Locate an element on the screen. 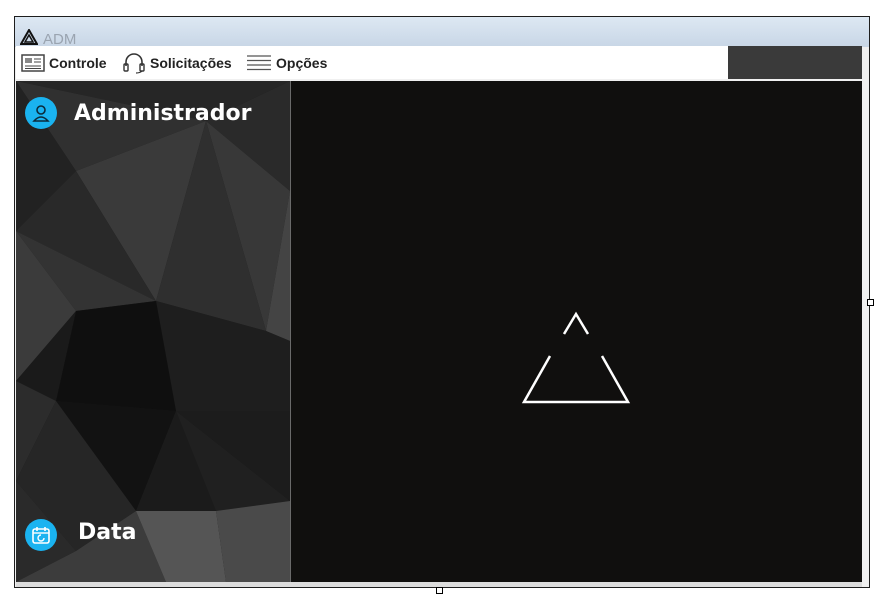  control-panel-icon is located at coordinates (33, 63).